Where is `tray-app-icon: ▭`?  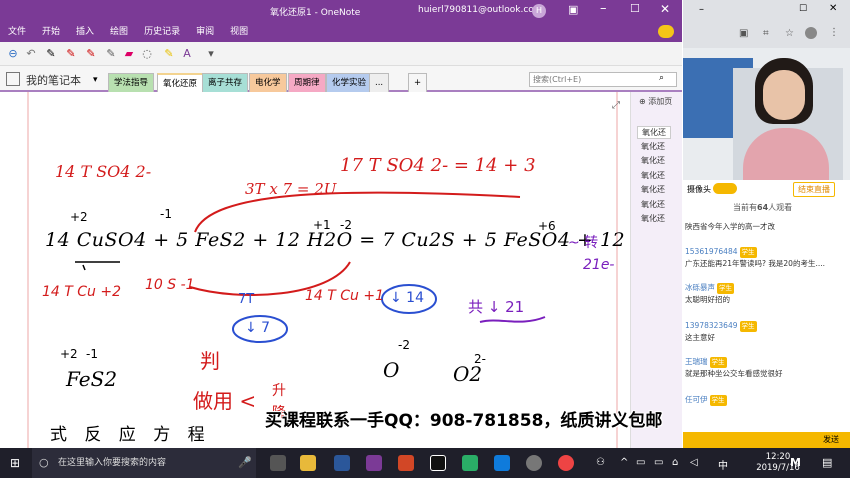
tray-app-icon: ▭ is located at coordinates (640, 462).